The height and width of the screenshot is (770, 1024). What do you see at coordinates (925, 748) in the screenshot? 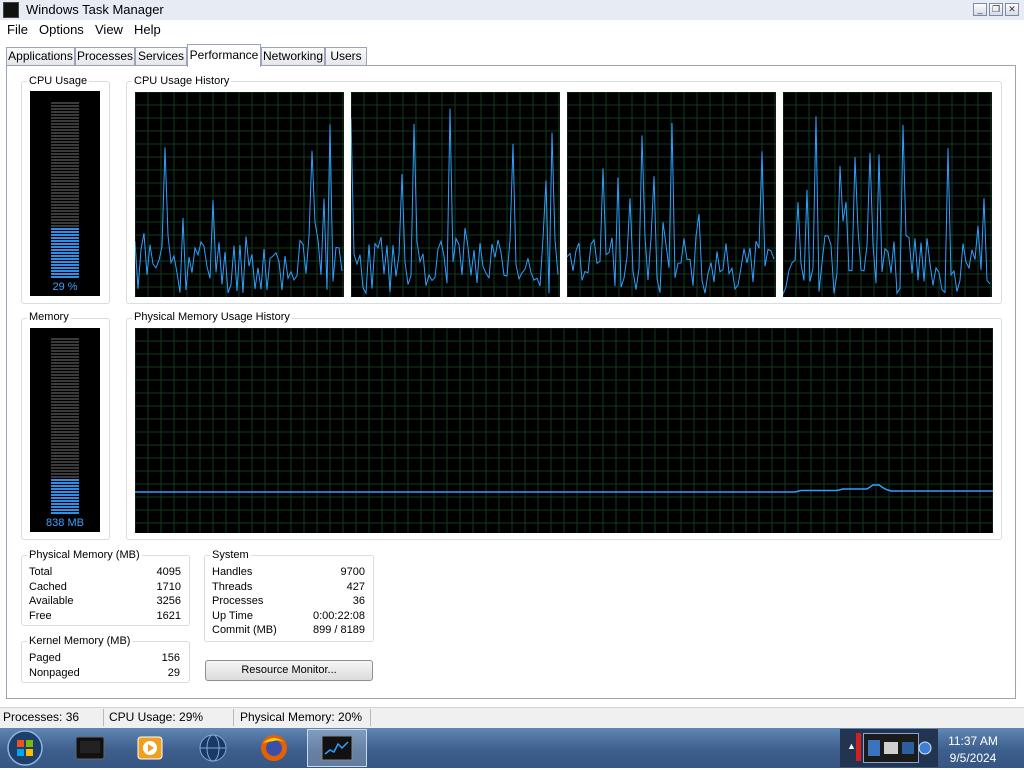
I see `network-icon` at bounding box center [925, 748].